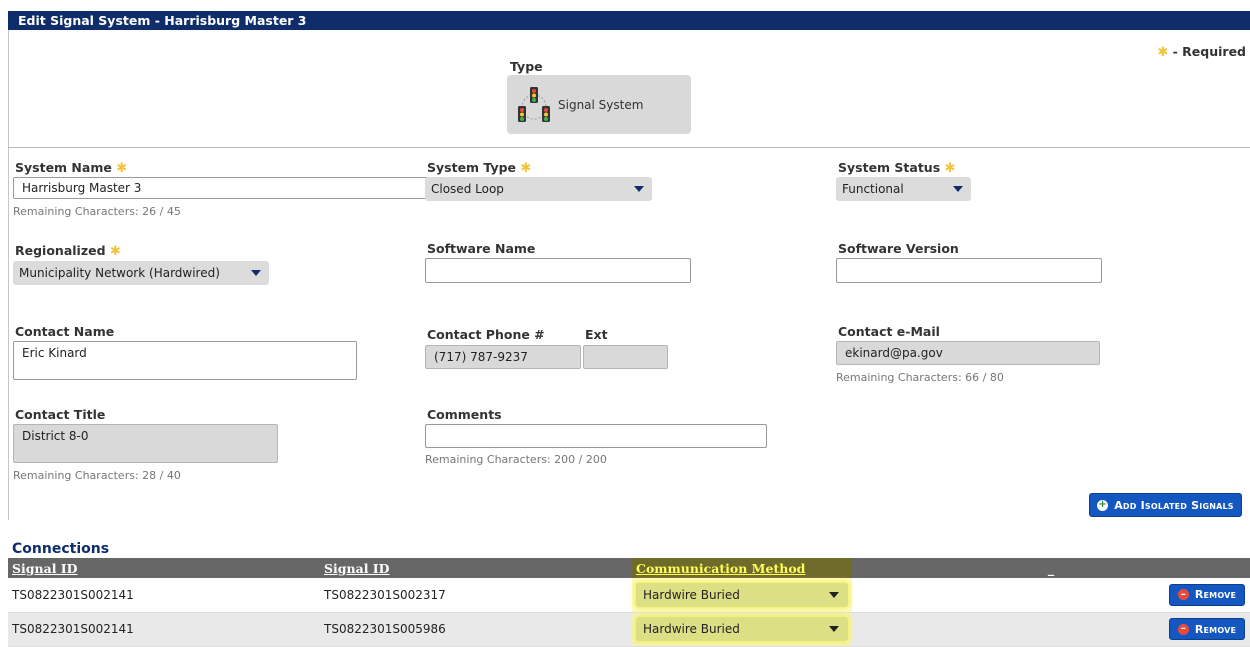 The height and width of the screenshot is (647, 1250). What do you see at coordinates (65, 331) in the screenshot?
I see `contact-name-label: Contact Name` at bounding box center [65, 331].